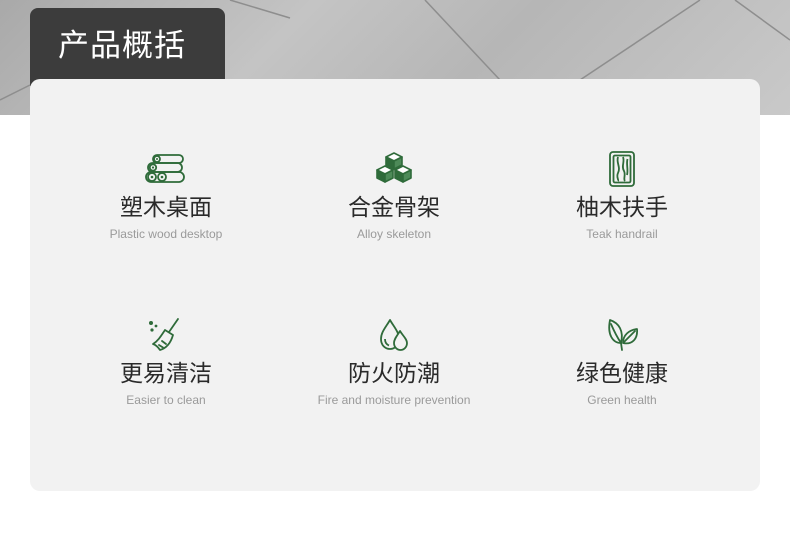 The width and height of the screenshot is (790, 538). I want to click on feature-fire-moisture-prevention: 防火防潮 Fire and moisture prevention, so click(394, 362).